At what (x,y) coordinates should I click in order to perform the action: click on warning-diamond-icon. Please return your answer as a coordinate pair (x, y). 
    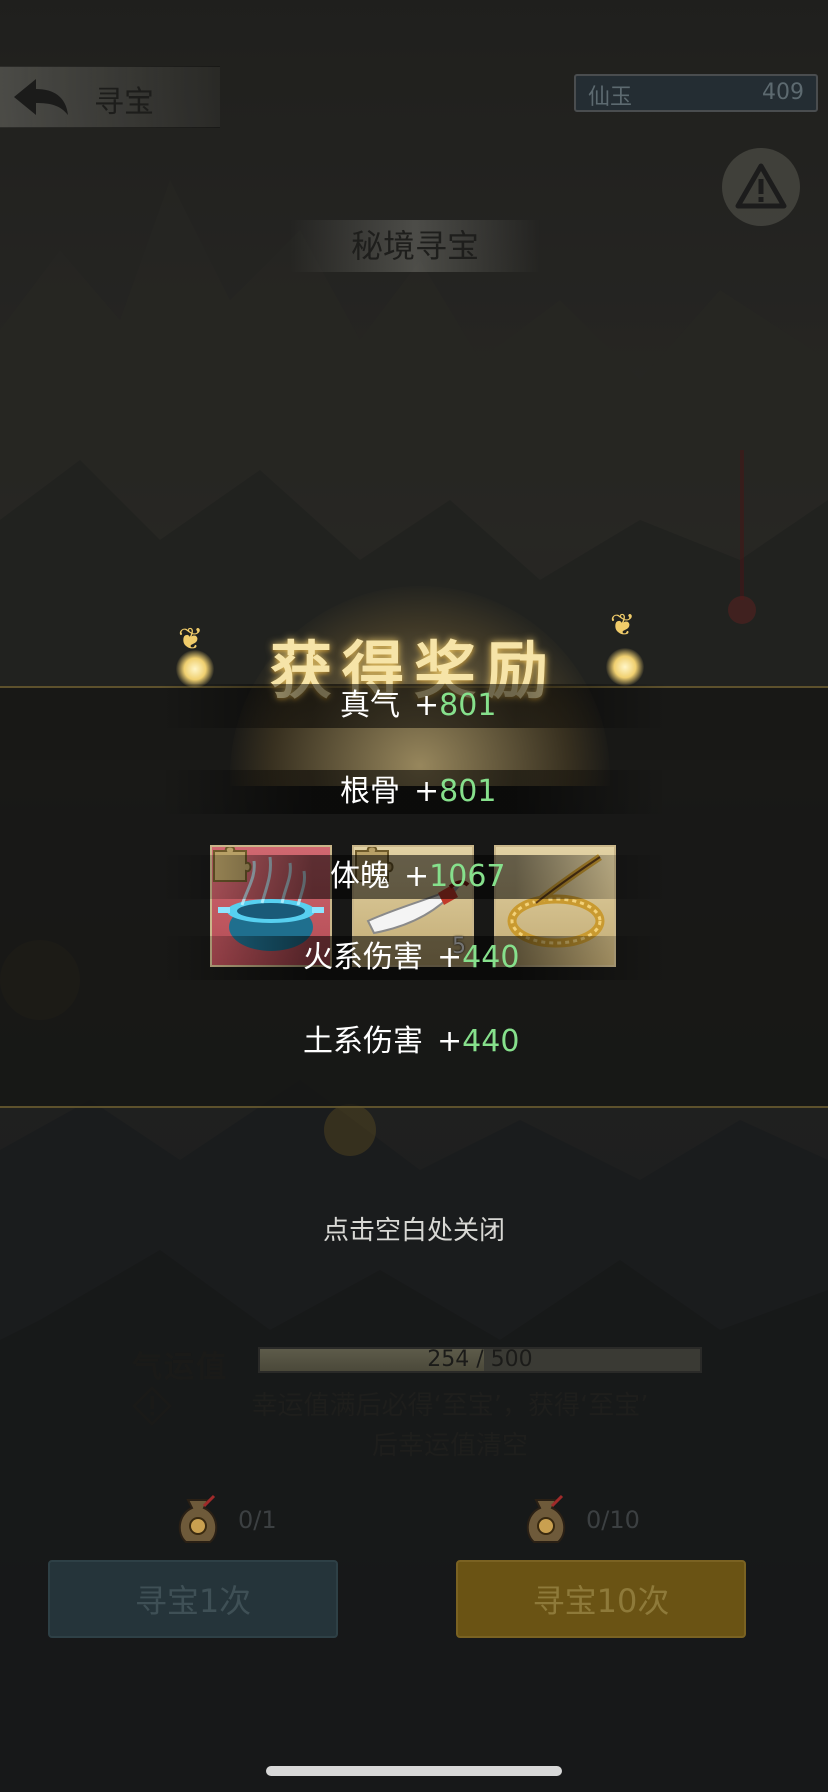
    Looking at the image, I should click on (152, 1406).